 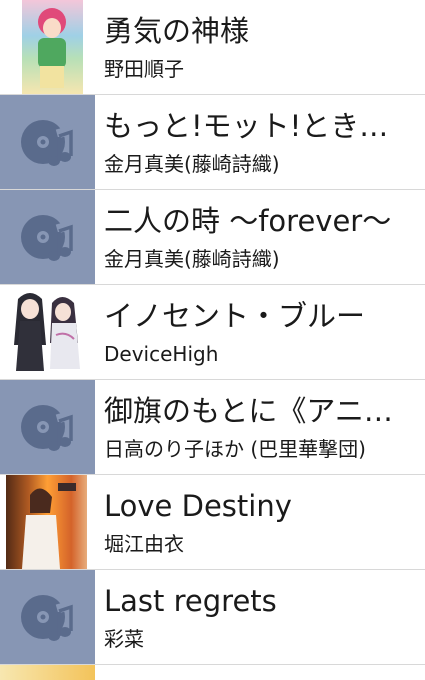 What do you see at coordinates (144, 544) in the screenshot?
I see `song-artist: 堀江由衣` at bounding box center [144, 544].